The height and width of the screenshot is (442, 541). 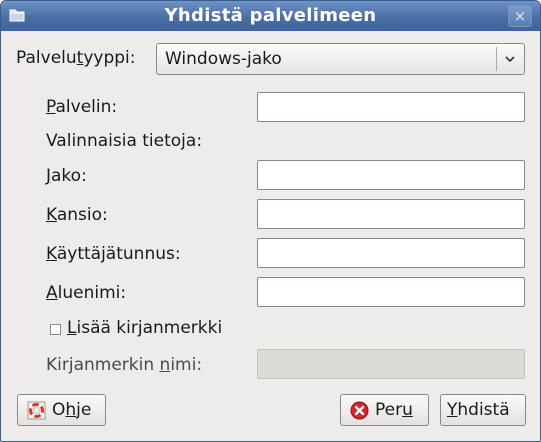 What do you see at coordinates (391, 292) in the screenshot?
I see `domain-input` at bounding box center [391, 292].